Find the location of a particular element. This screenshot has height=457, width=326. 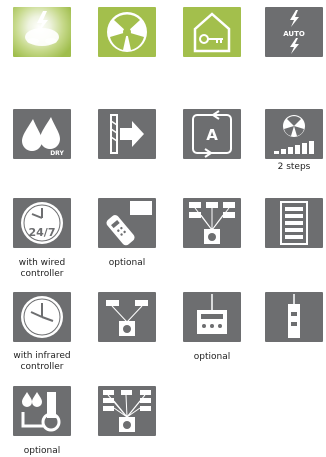

remote-controller-icon is located at coordinates (129, 223).